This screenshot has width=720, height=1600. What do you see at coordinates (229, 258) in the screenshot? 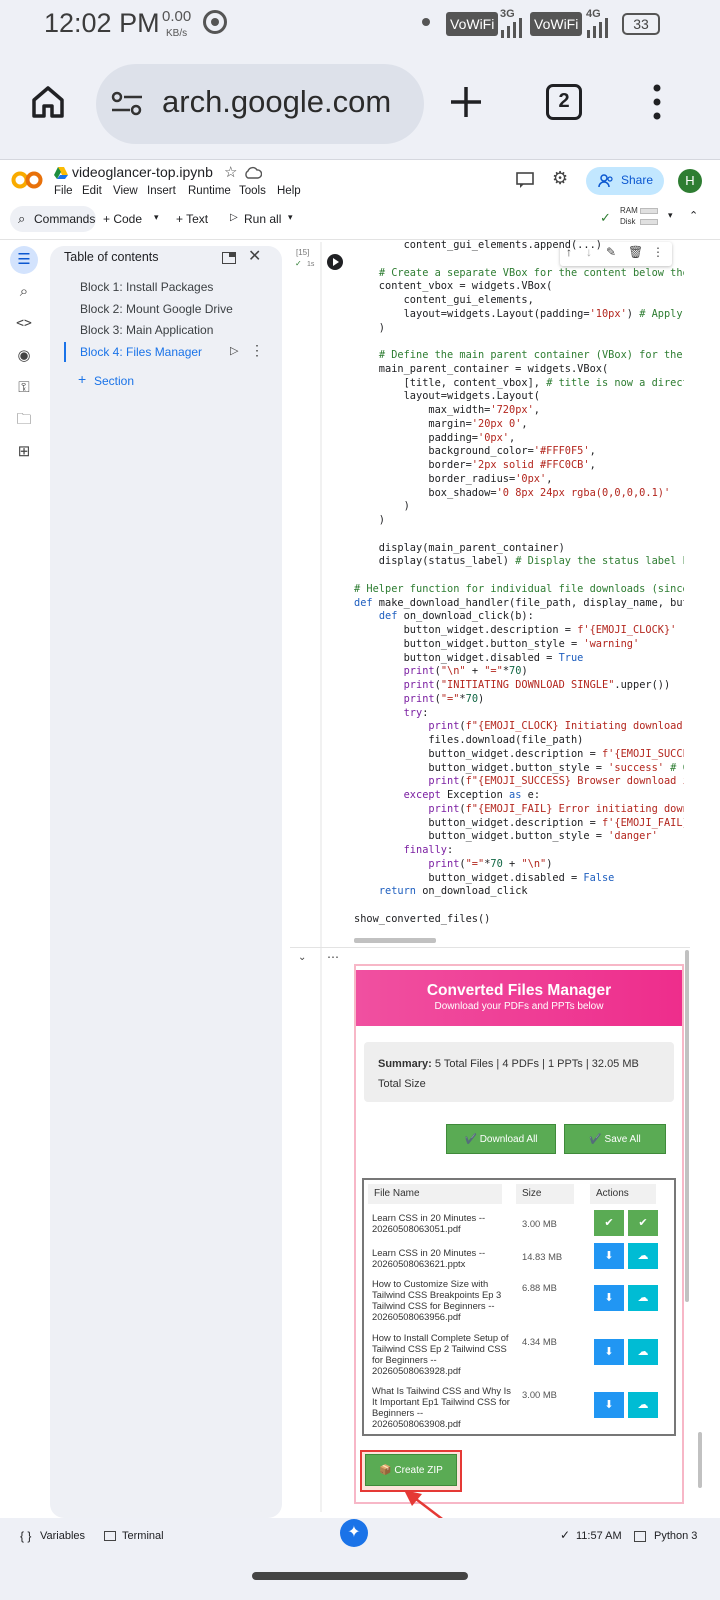
I see `open-in-tab-icon` at bounding box center [229, 258].